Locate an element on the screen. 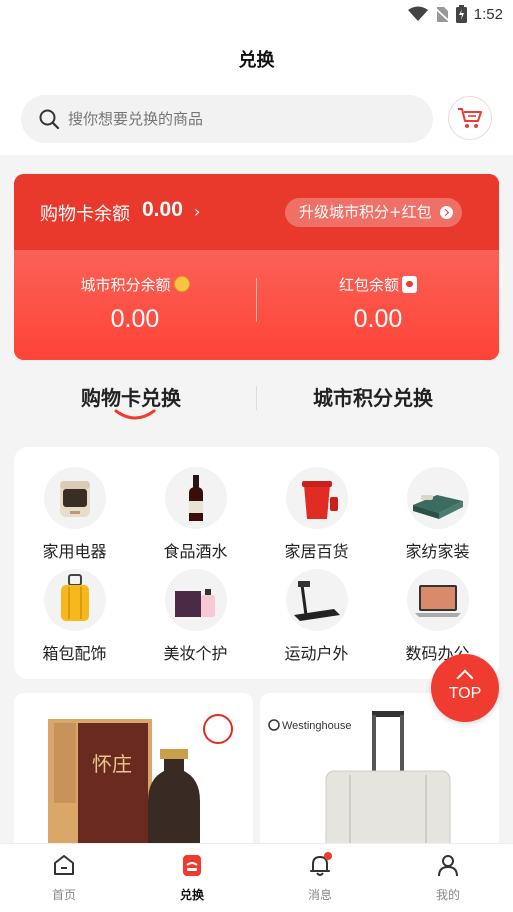 This screenshot has height=912, width=513. category-label: 家居百货 is located at coordinates (316, 551).